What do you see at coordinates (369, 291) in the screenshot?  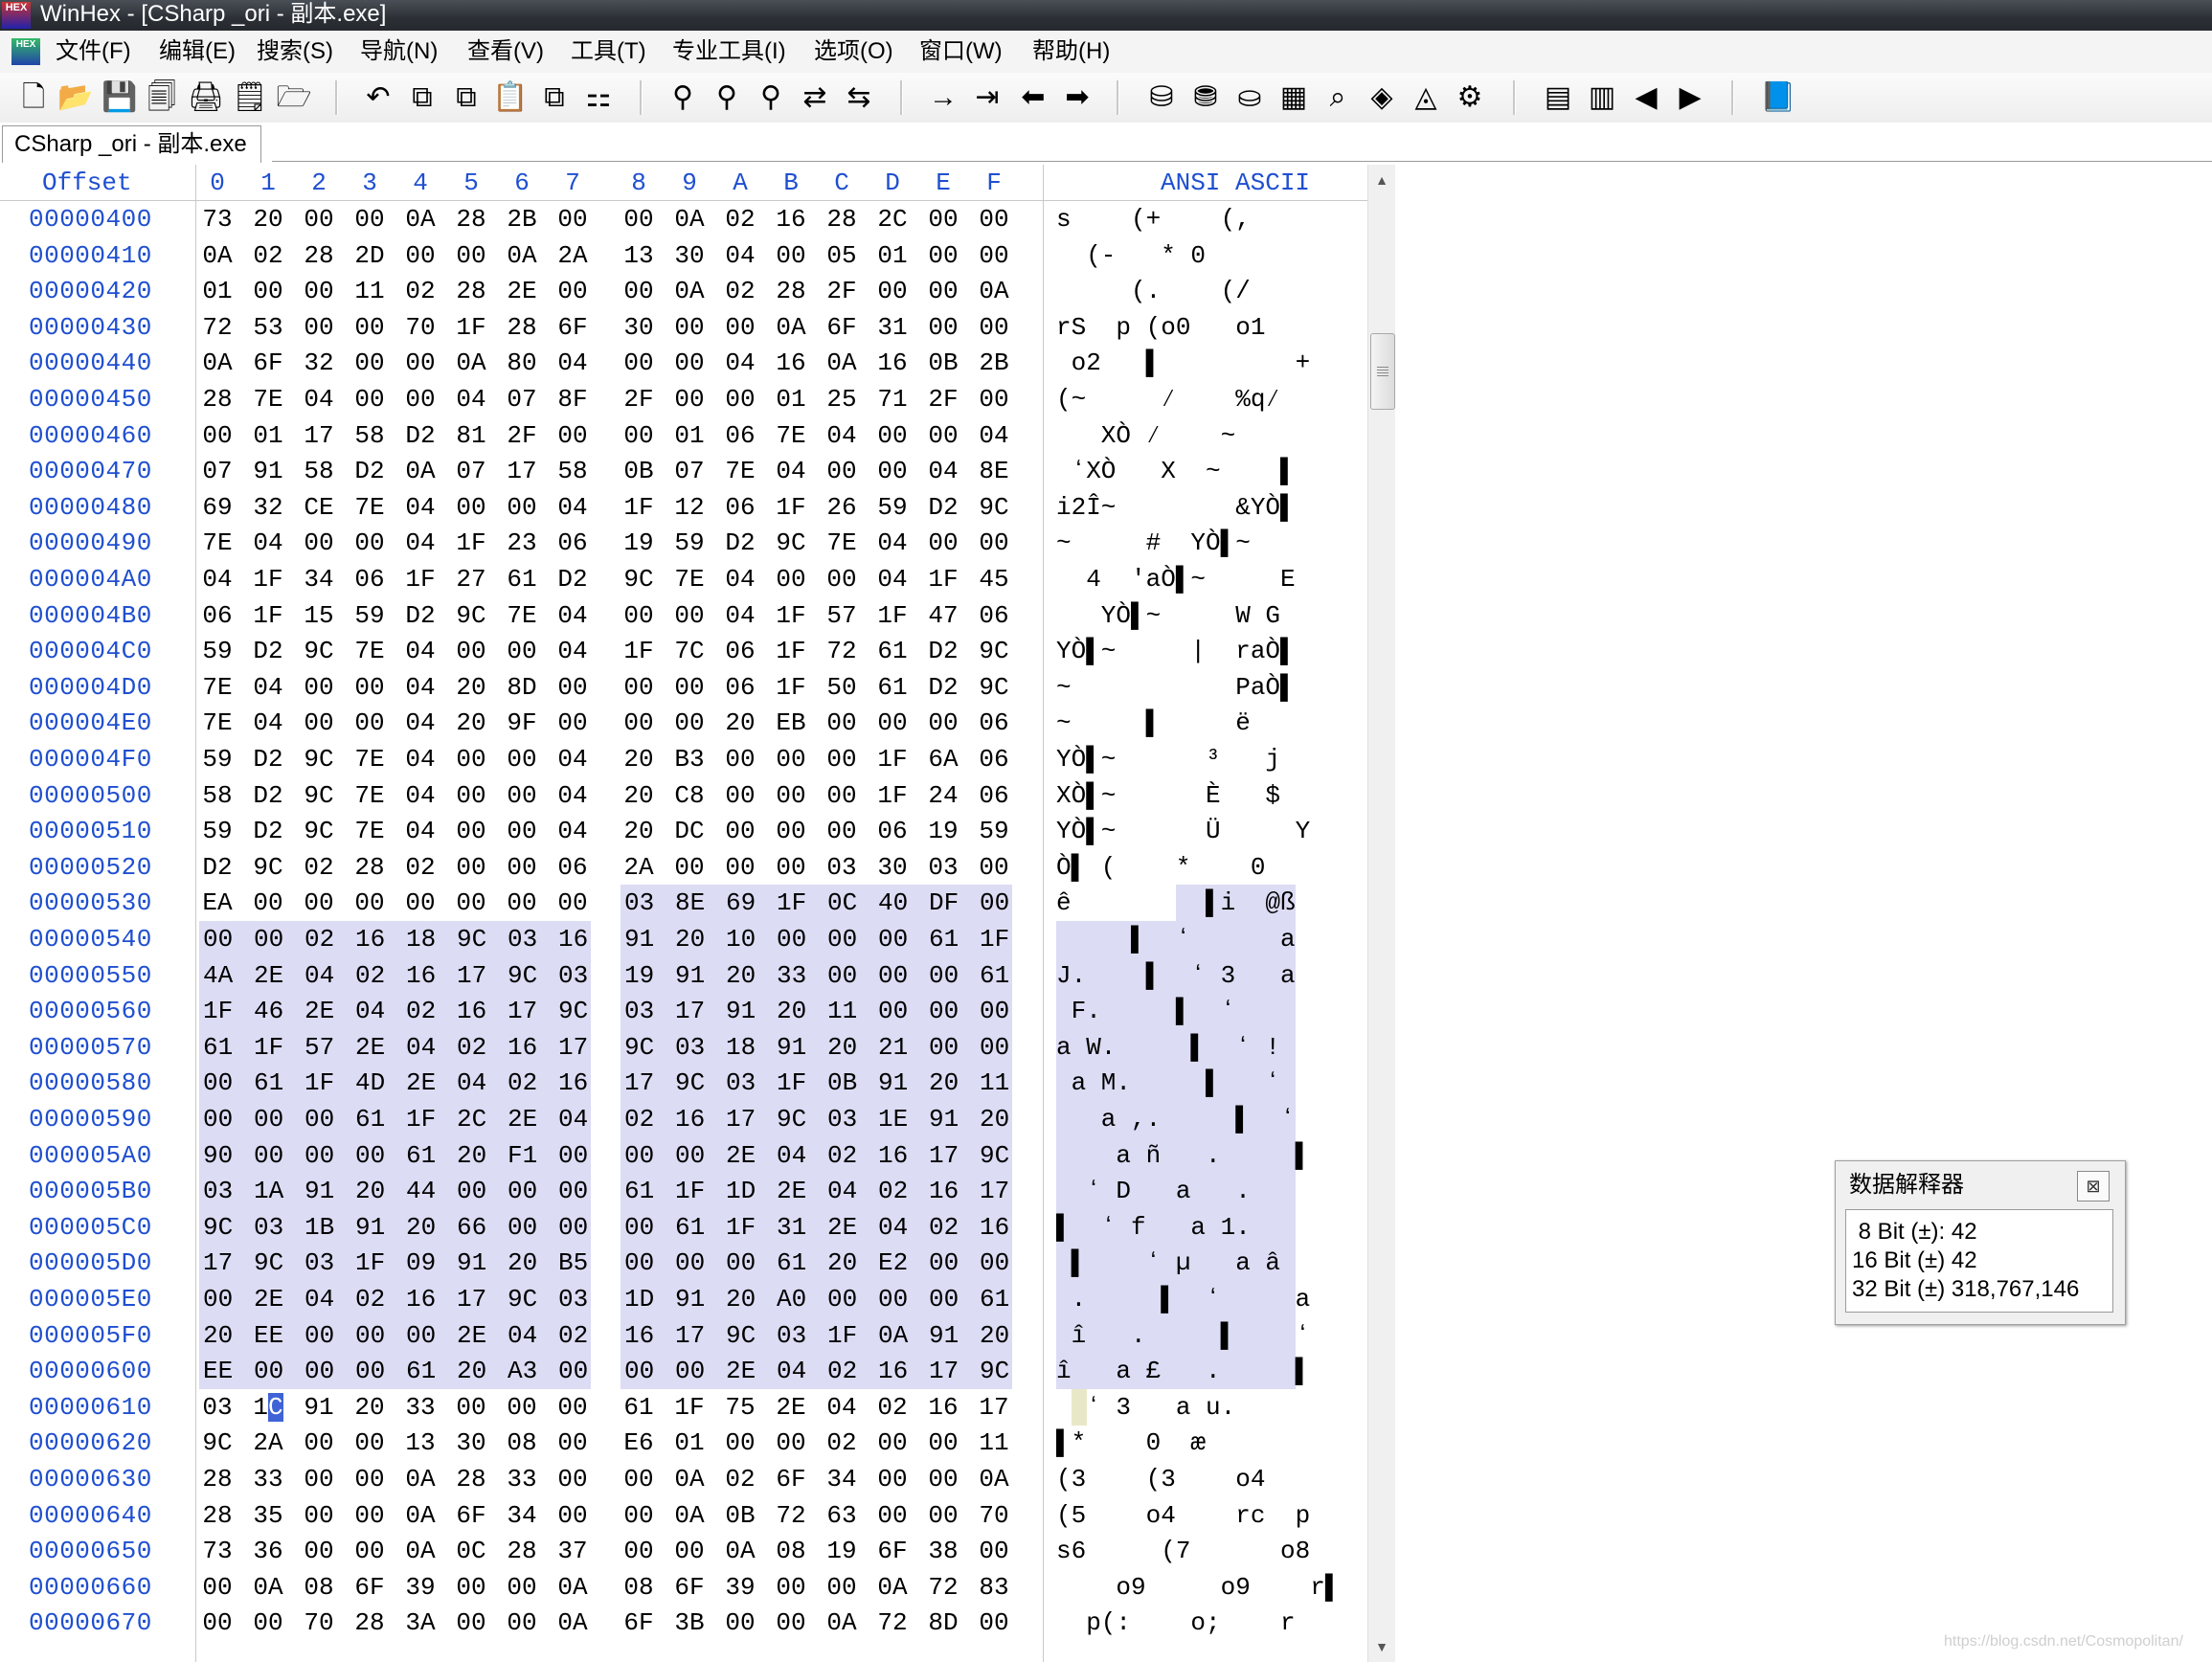 I see `hex-byte: 11` at bounding box center [369, 291].